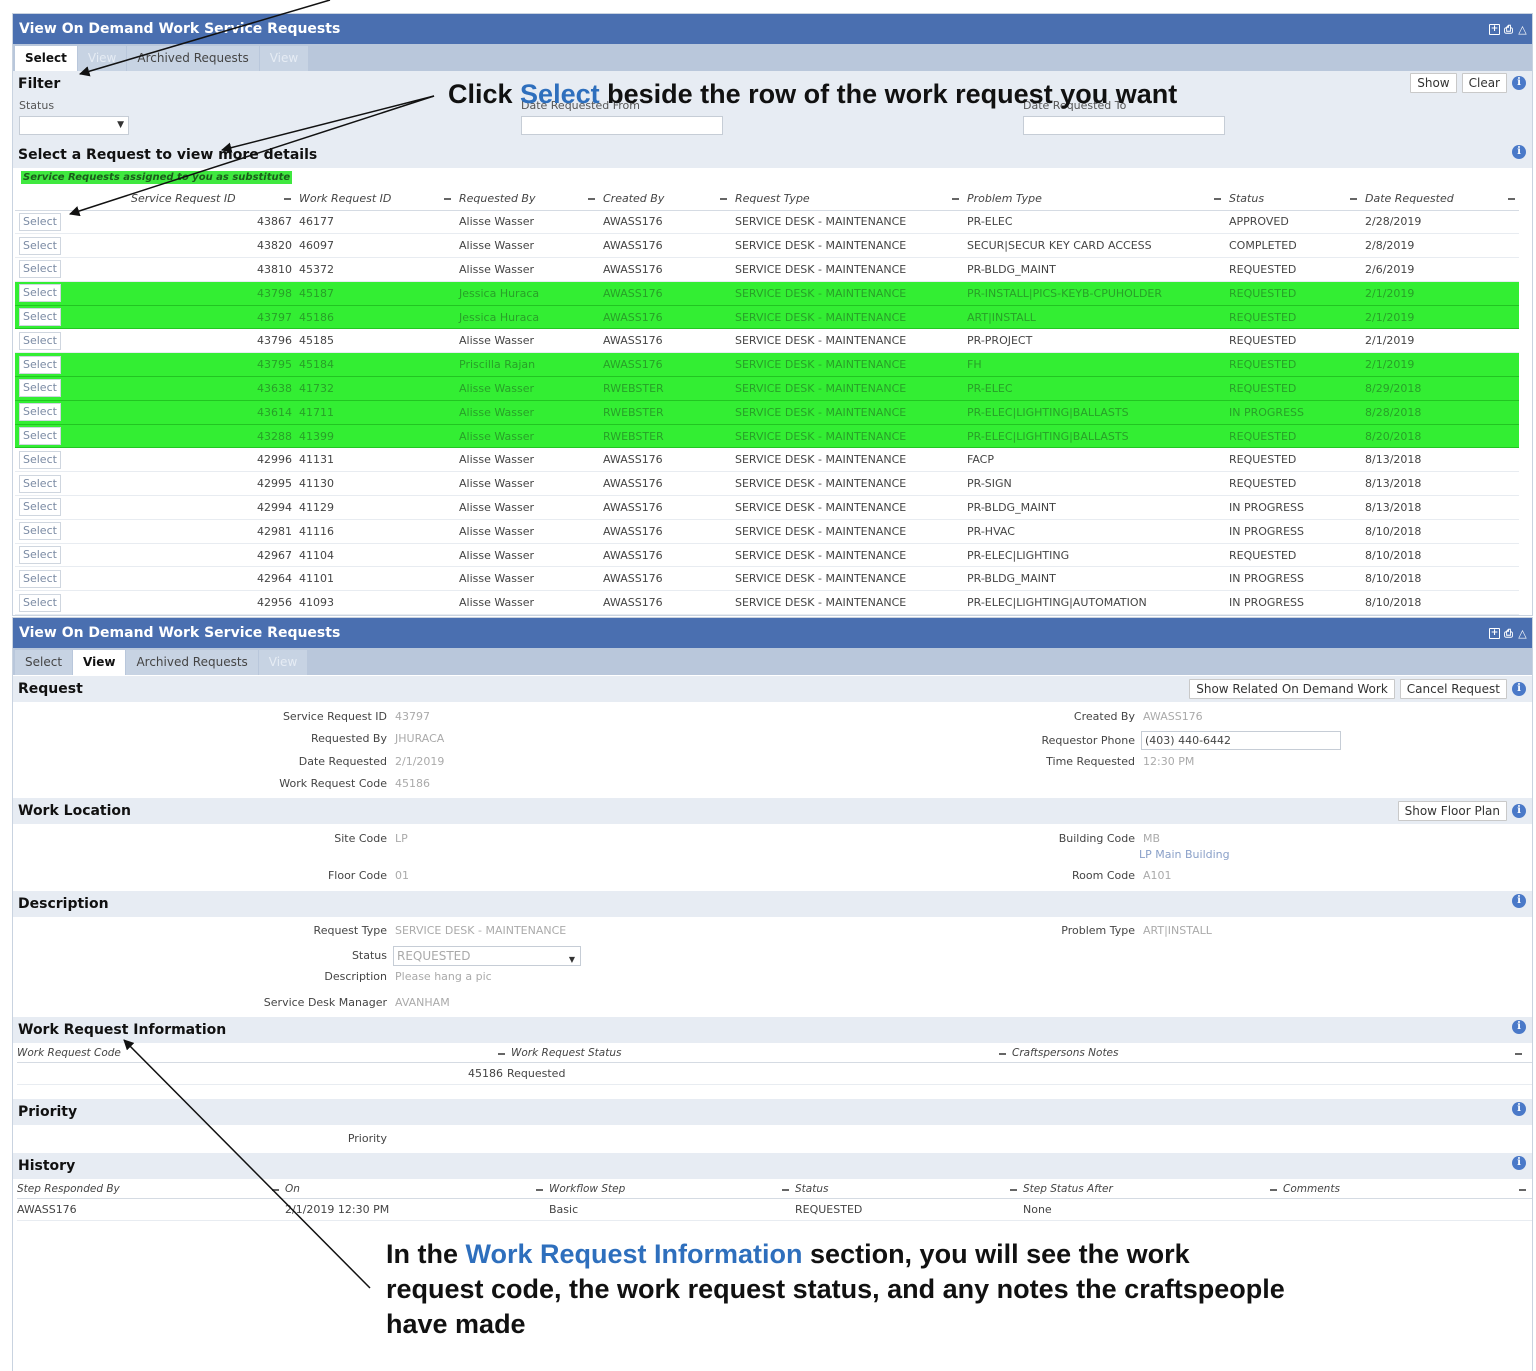 This screenshot has height=1371, width=1536. Describe the element at coordinates (1433, 83) in the screenshot. I see `show-button: Show` at that location.